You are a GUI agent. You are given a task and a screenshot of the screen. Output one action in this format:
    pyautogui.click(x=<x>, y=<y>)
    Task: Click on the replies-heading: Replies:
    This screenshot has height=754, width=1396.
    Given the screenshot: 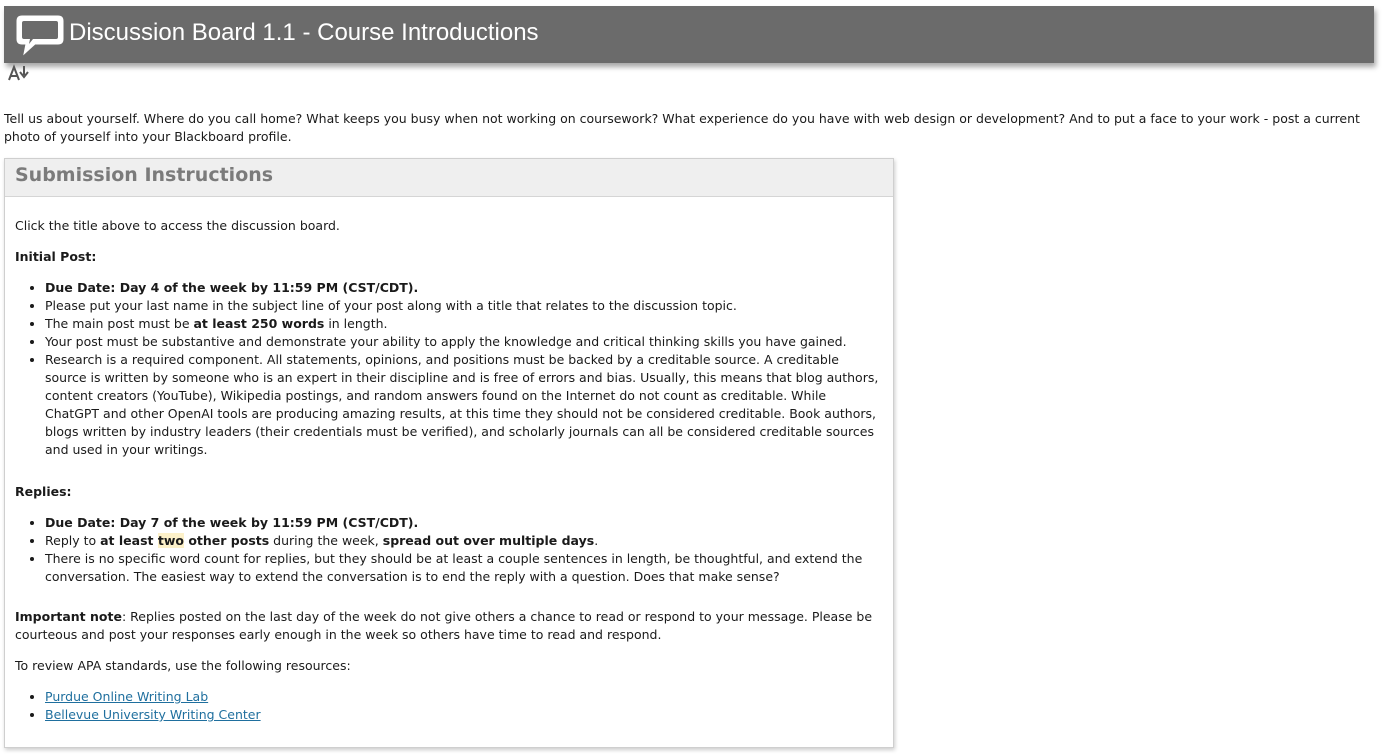 What is the action you would take?
    pyautogui.click(x=43, y=491)
    